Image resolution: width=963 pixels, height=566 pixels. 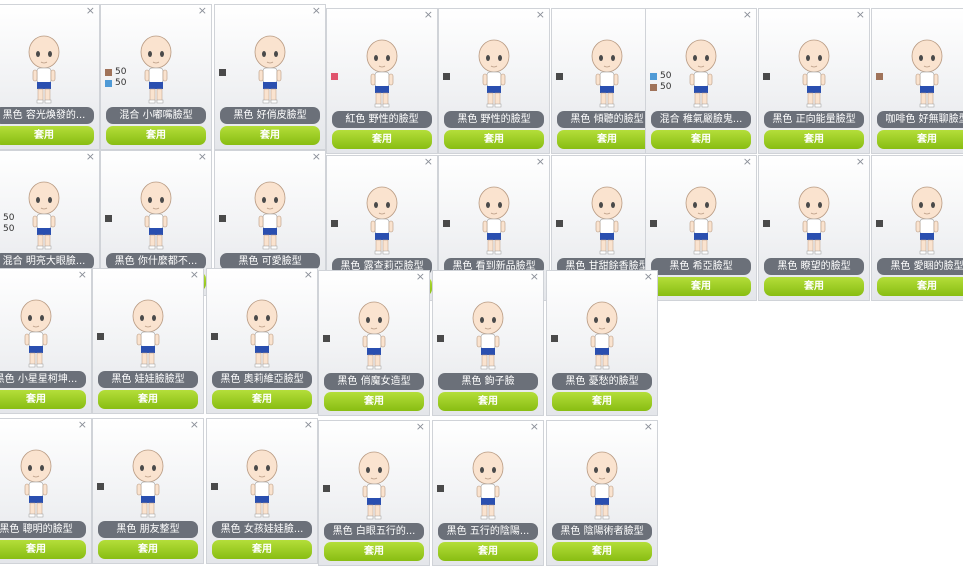 What do you see at coordinates (494, 119) in the screenshot?
I see `face-name-label: 黑色 野性的臉型` at bounding box center [494, 119].